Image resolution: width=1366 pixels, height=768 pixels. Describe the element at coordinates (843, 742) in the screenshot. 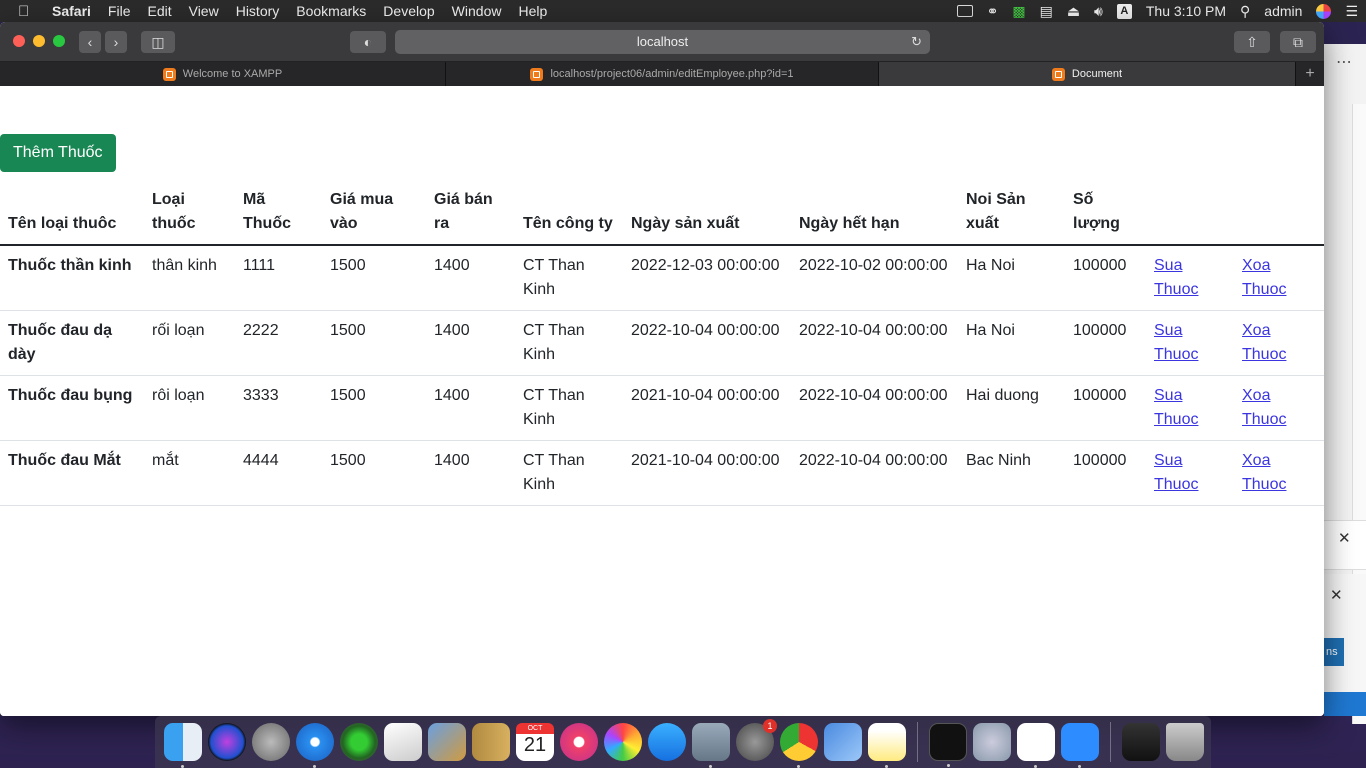

I see `xcode-instruments-icon` at that location.